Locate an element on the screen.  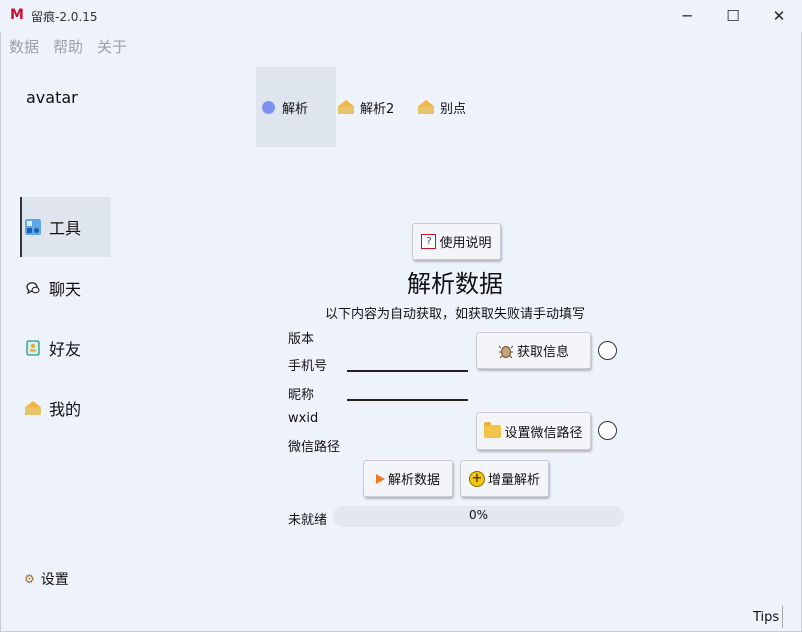
sidebar-item-label: 工具 is located at coordinates (65, 228).